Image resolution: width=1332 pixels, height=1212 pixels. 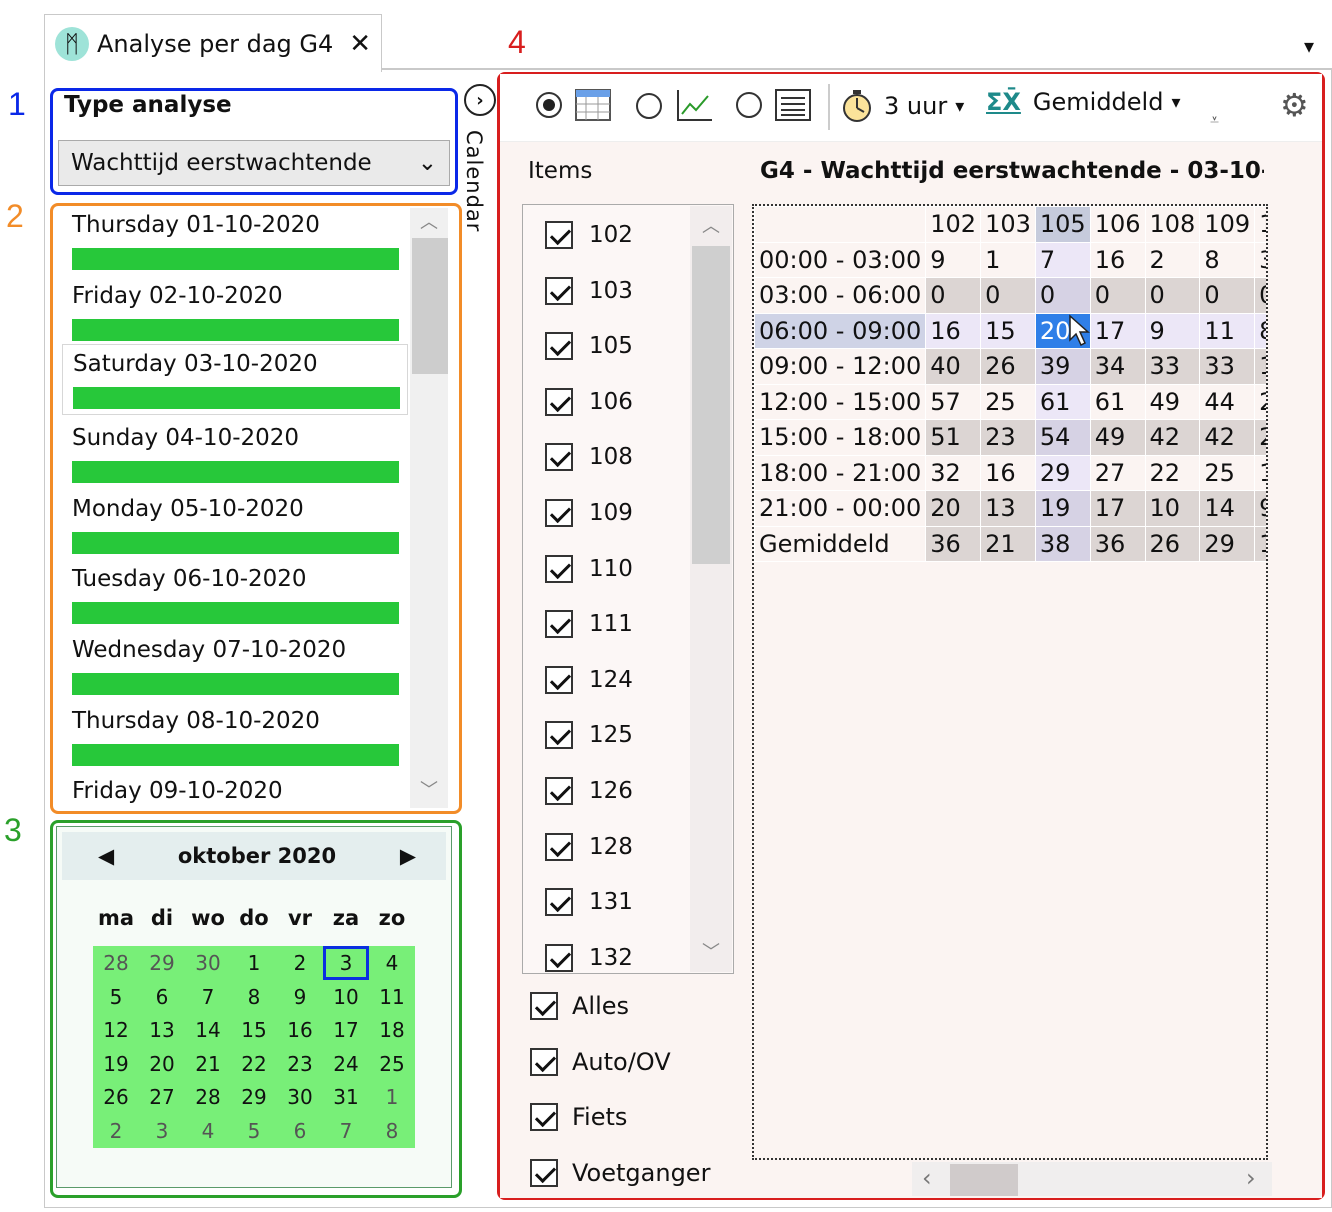 I want to click on table-row: 21:00 - 00:002013191710149, so click(x=1010, y=508).